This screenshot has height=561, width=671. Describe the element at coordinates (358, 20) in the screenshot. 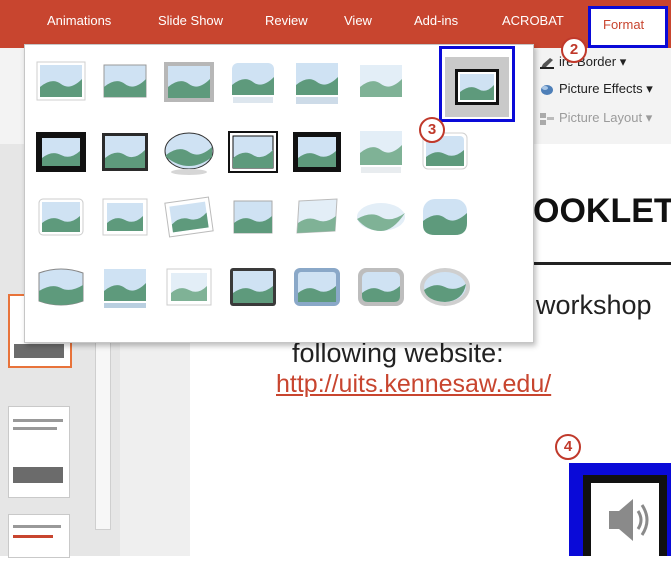

I see `tab-view: View` at that location.